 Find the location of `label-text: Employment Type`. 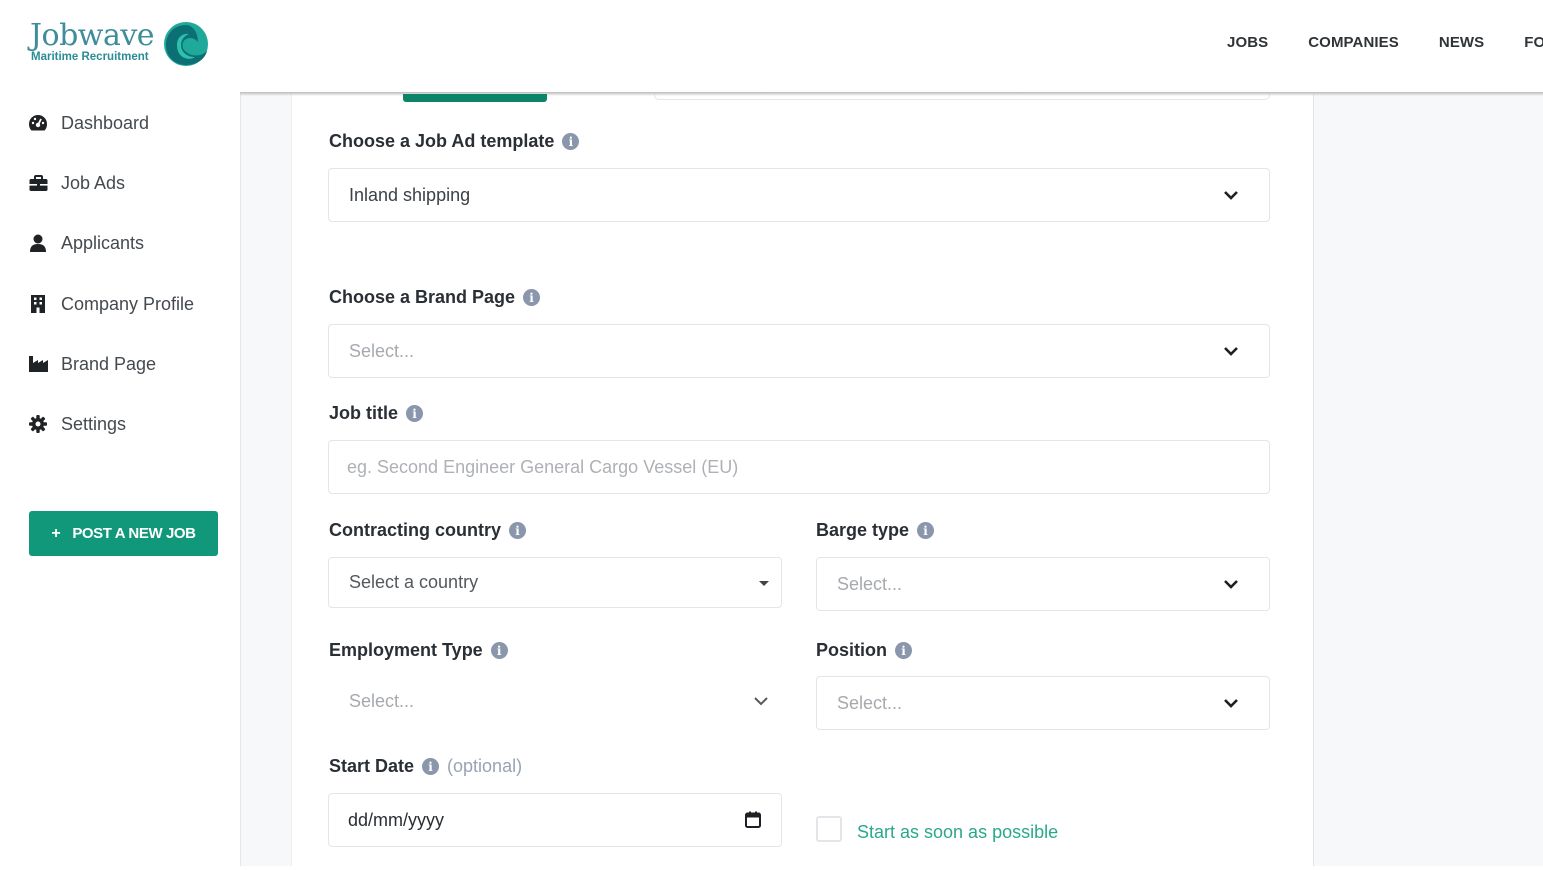

label-text: Employment Type is located at coordinates (406, 650).